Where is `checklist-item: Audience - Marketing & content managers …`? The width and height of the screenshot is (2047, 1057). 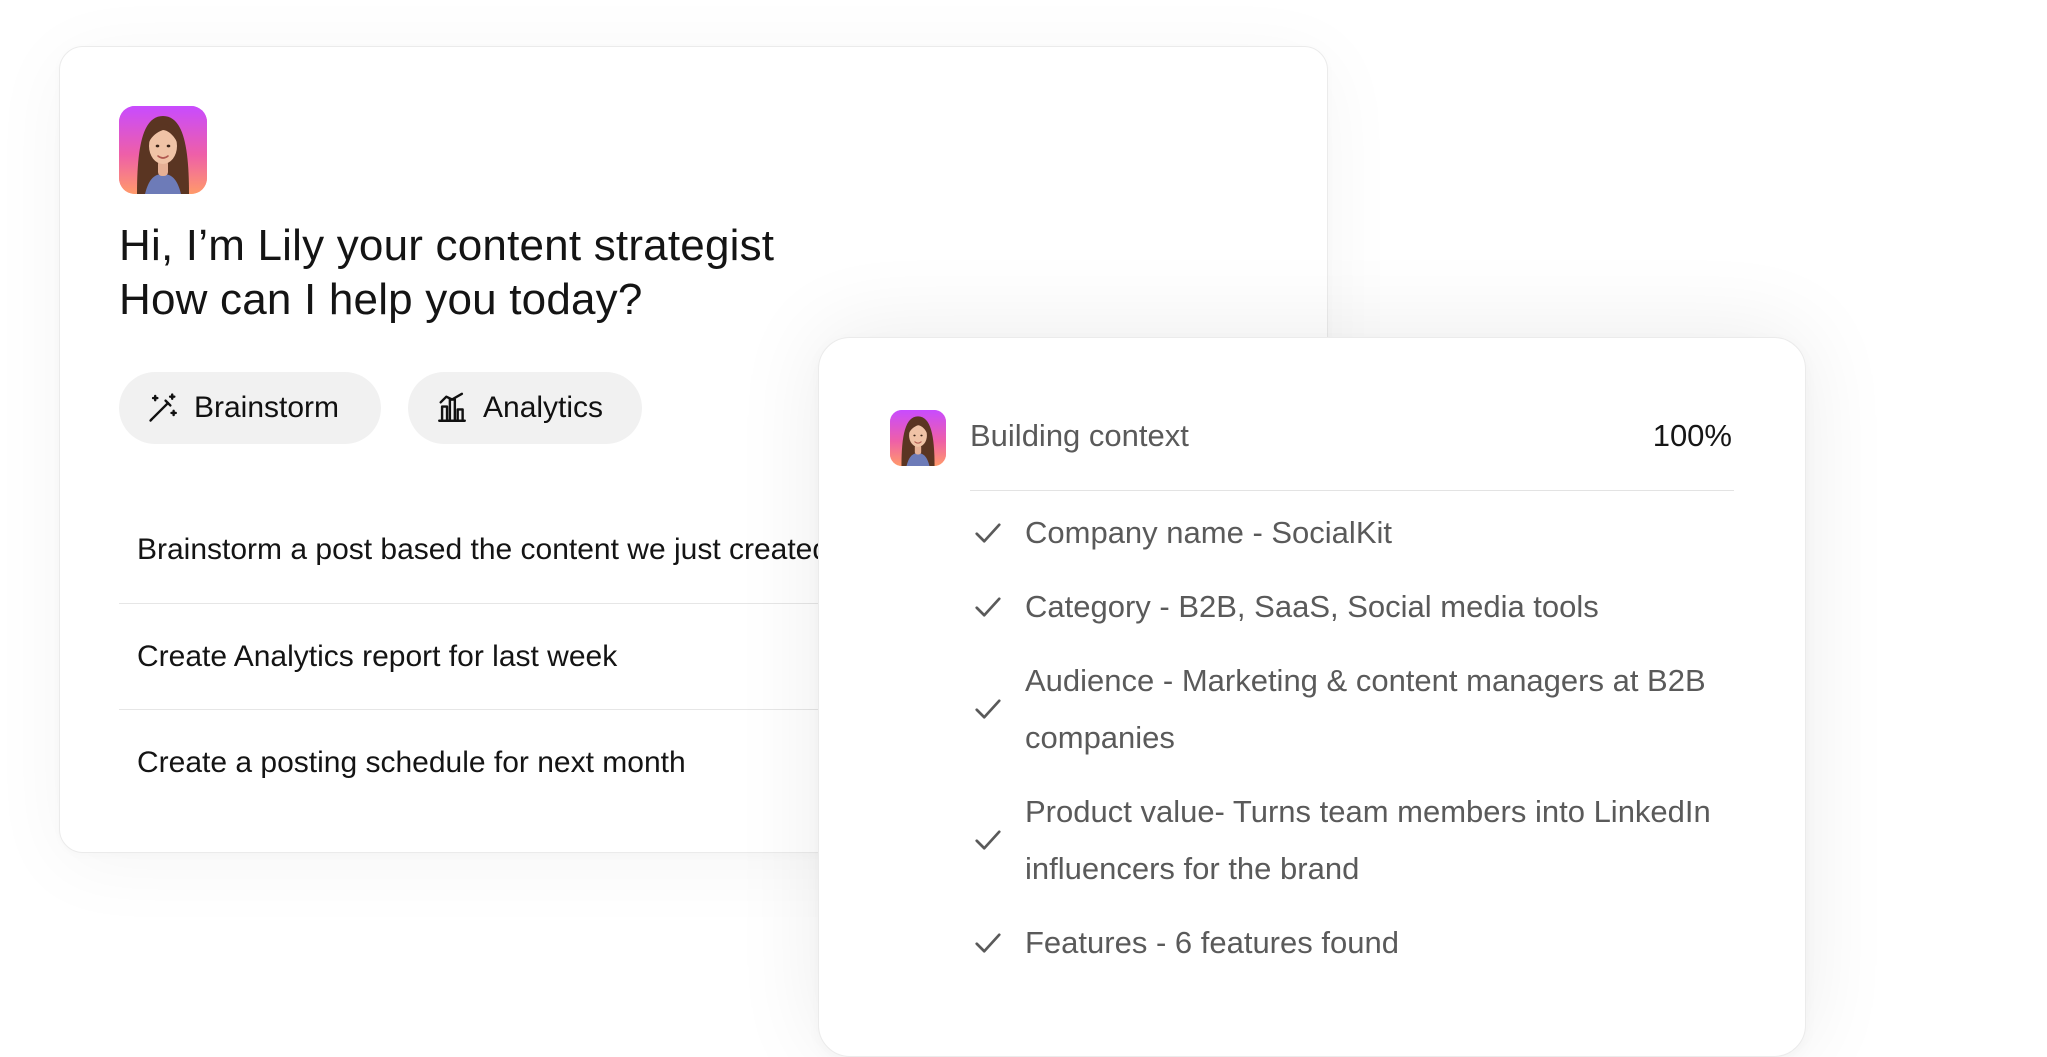 checklist-item: Audience - Marketing & content managers … is located at coordinates (1355, 709).